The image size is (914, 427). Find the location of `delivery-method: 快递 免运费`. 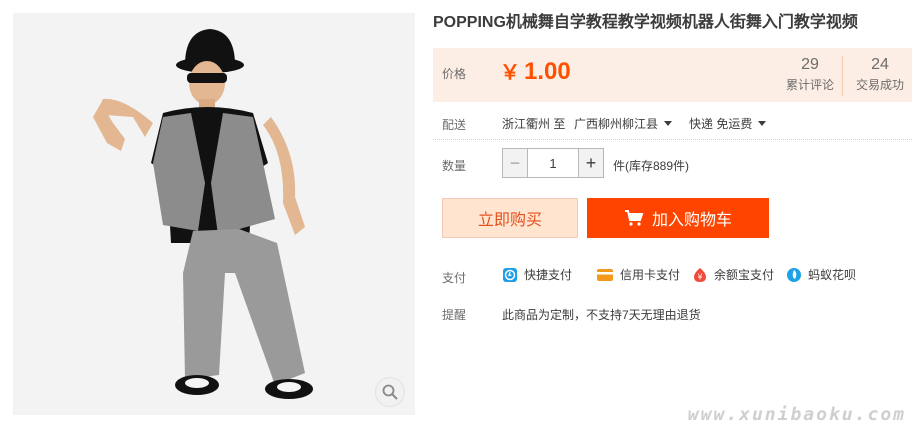

delivery-method: 快递 免运费 is located at coordinates (721, 124).